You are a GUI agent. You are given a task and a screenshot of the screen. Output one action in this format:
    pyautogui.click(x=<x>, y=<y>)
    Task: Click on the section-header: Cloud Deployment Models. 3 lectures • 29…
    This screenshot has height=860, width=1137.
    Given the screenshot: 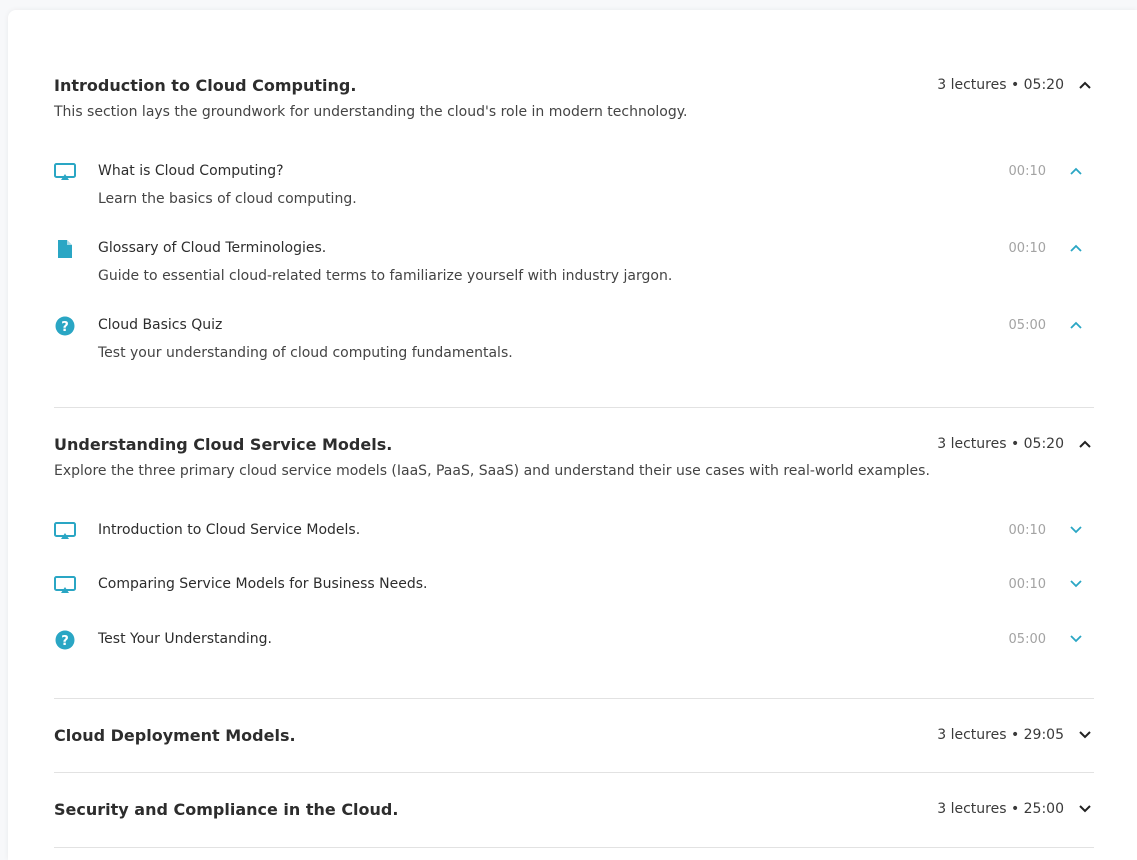 What is the action you would take?
    pyautogui.click(x=574, y=739)
    